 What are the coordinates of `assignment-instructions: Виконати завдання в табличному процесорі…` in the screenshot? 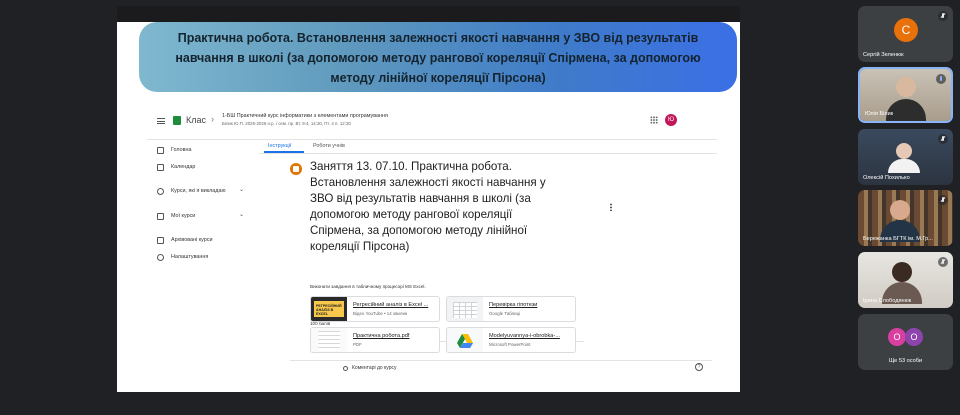 It's located at (368, 286).